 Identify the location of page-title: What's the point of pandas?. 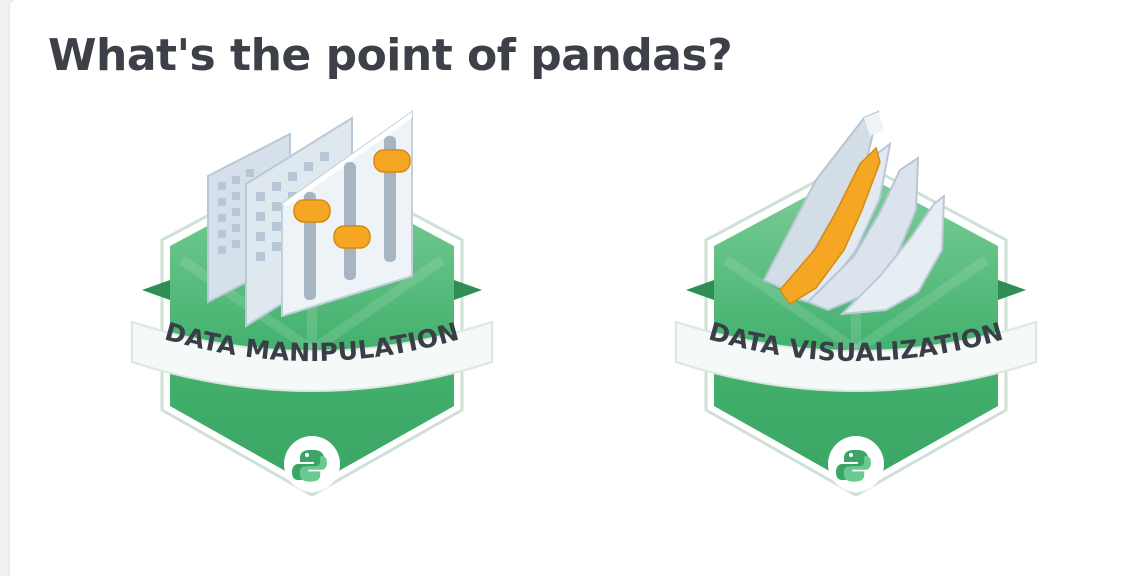
(390, 55).